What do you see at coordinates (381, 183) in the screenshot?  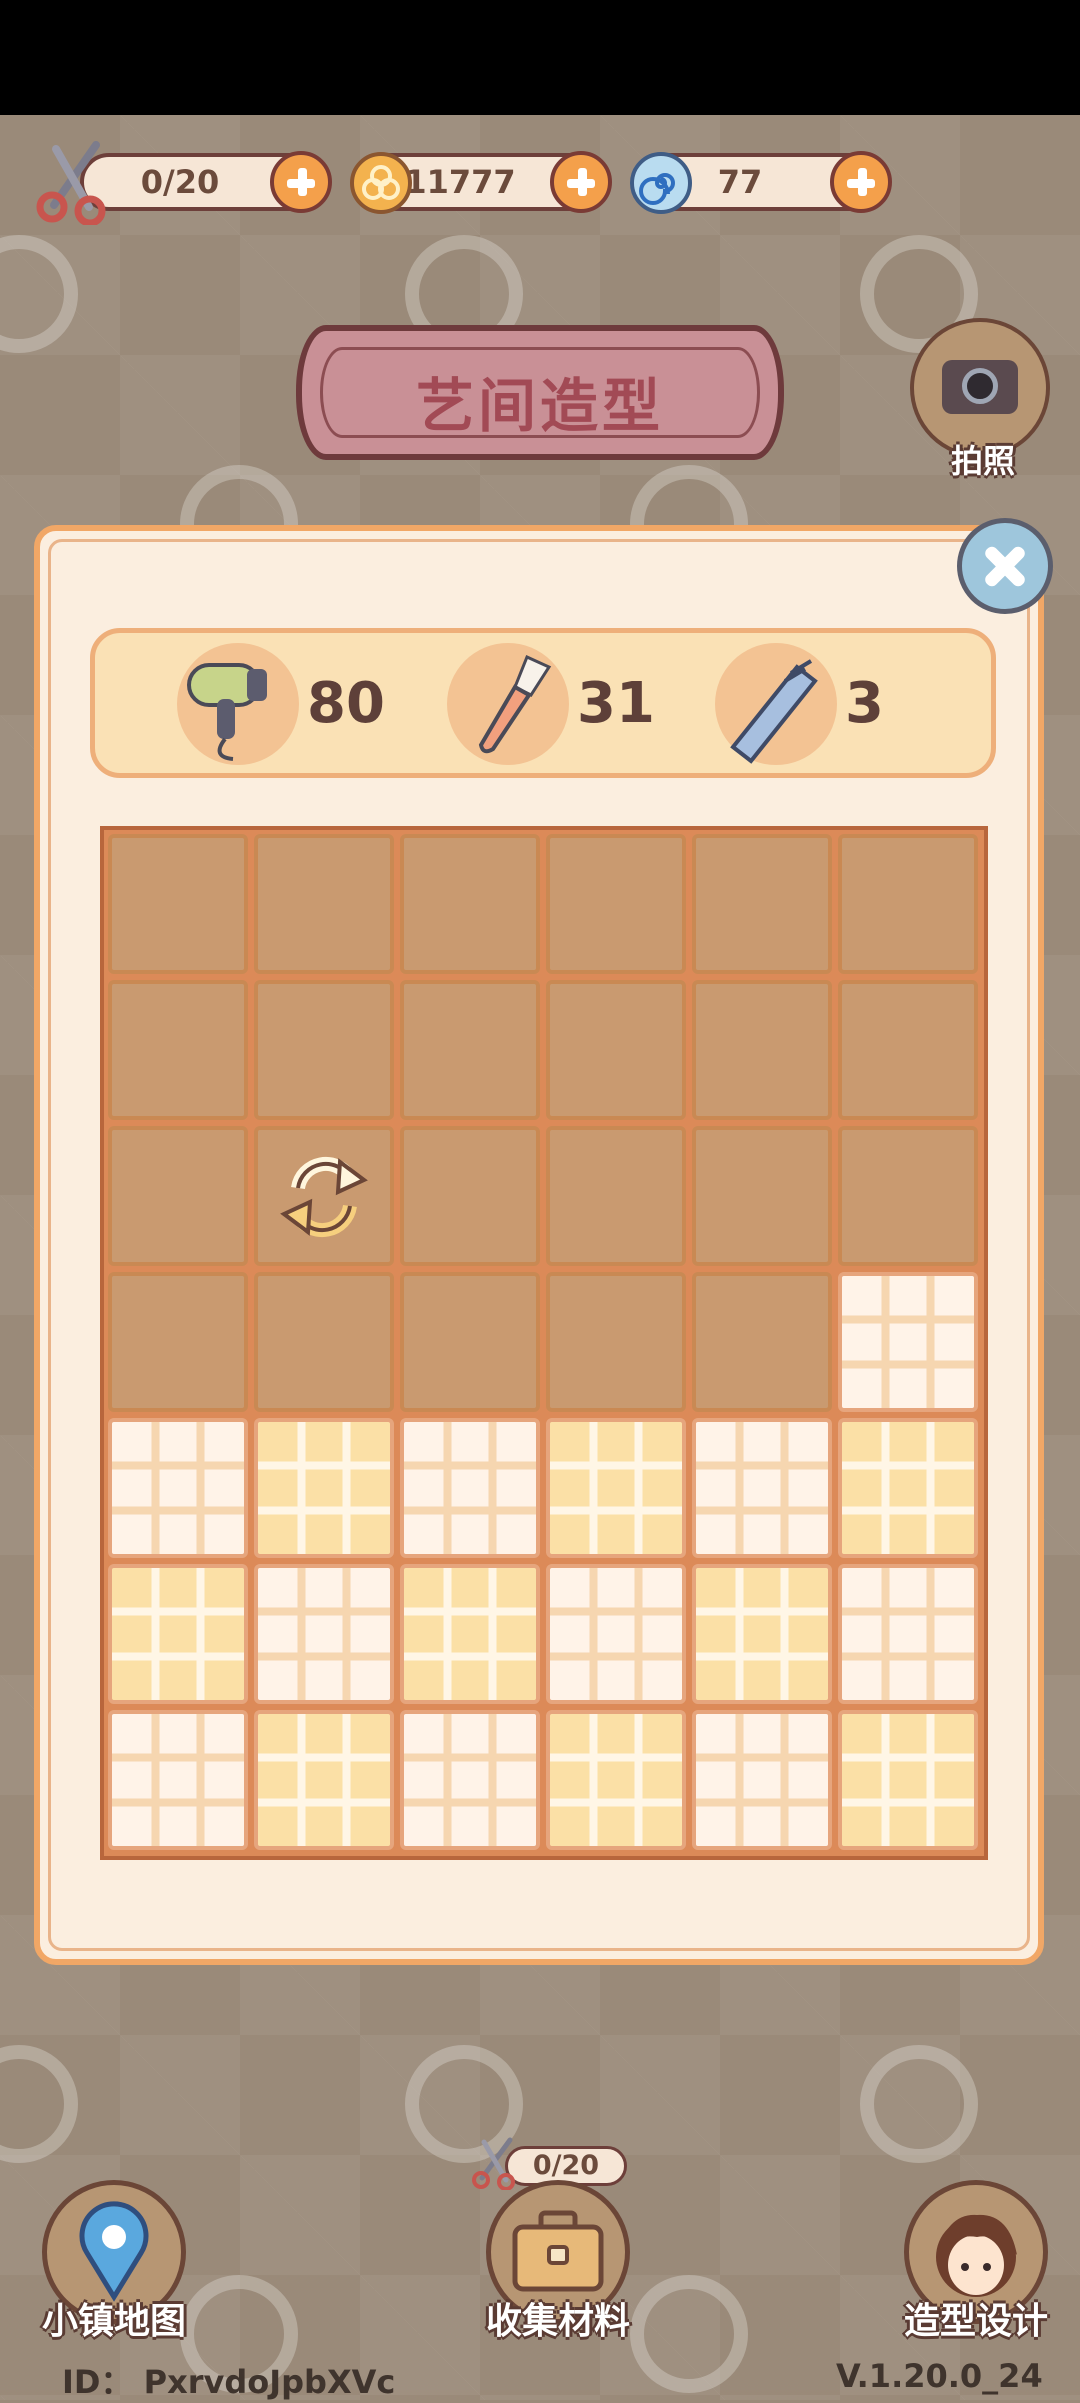 I see `coin-icon` at bounding box center [381, 183].